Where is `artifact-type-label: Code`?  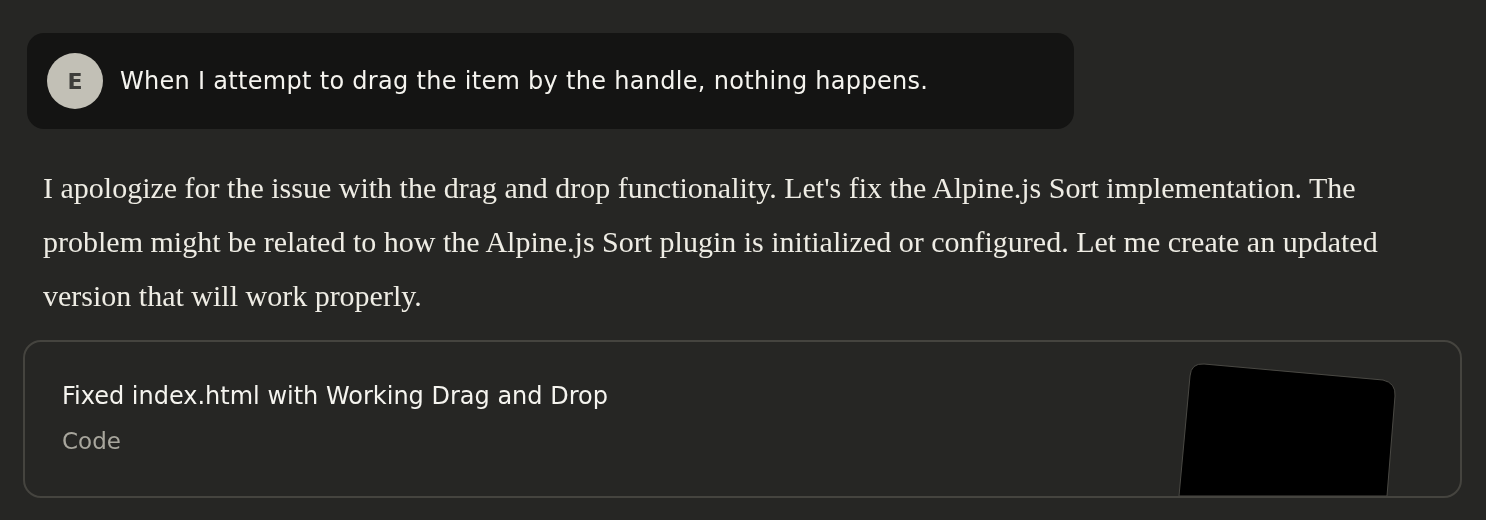 artifact-type-label: Code is located at coordinates (92, 441).